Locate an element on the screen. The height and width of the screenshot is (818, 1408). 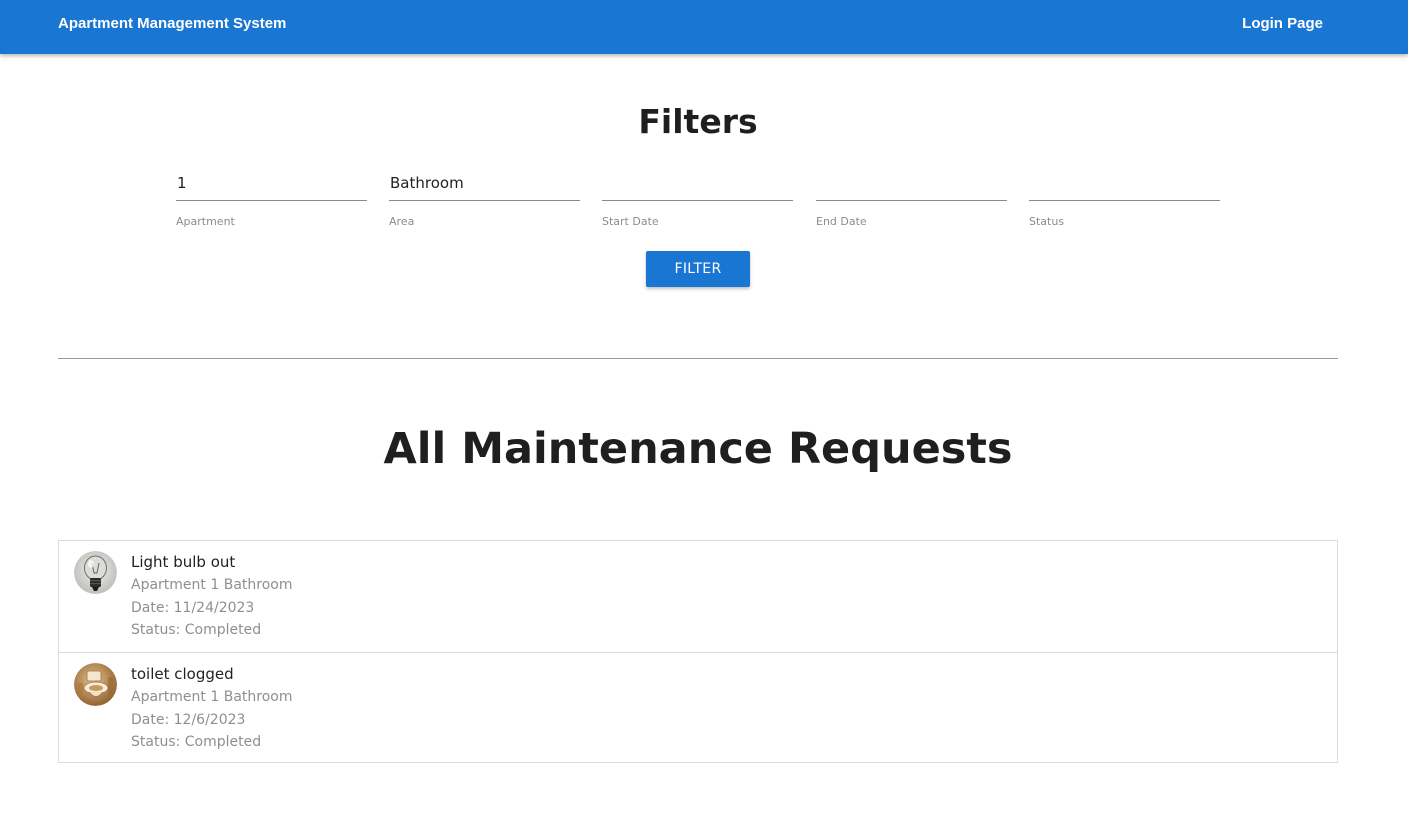
end-date-input is located at coordinates (911, 181).